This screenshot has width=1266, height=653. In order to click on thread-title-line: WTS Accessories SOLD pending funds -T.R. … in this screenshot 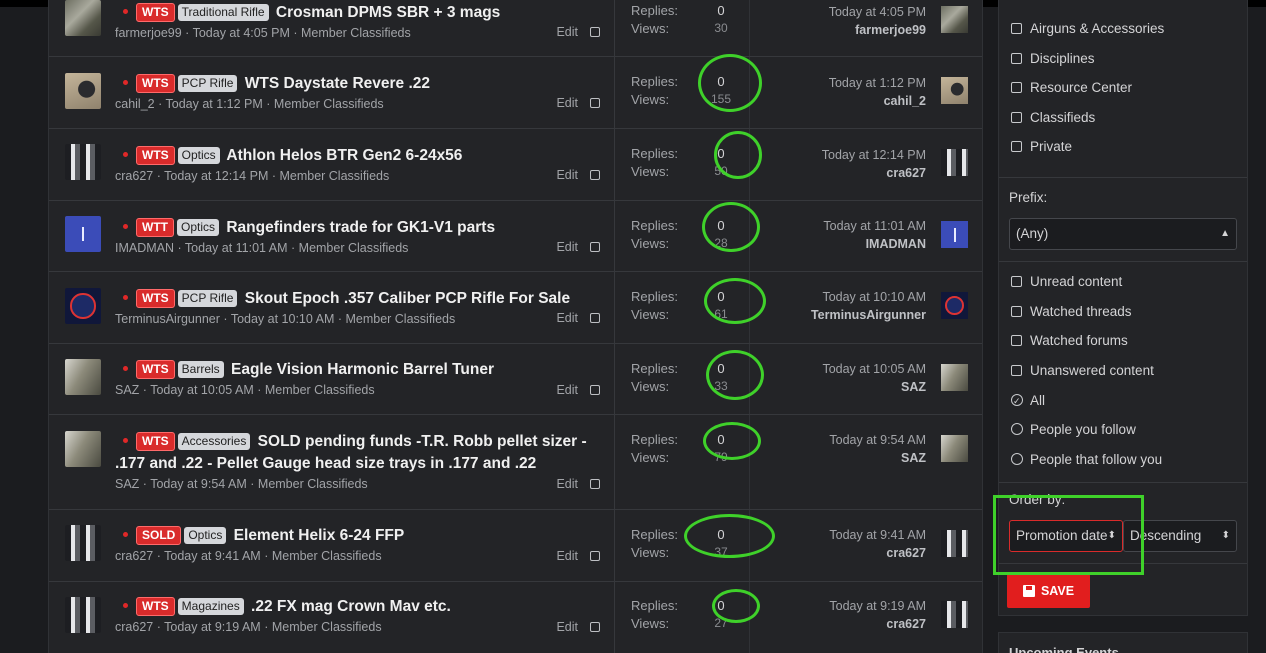, I will do `click(364, 453)`.